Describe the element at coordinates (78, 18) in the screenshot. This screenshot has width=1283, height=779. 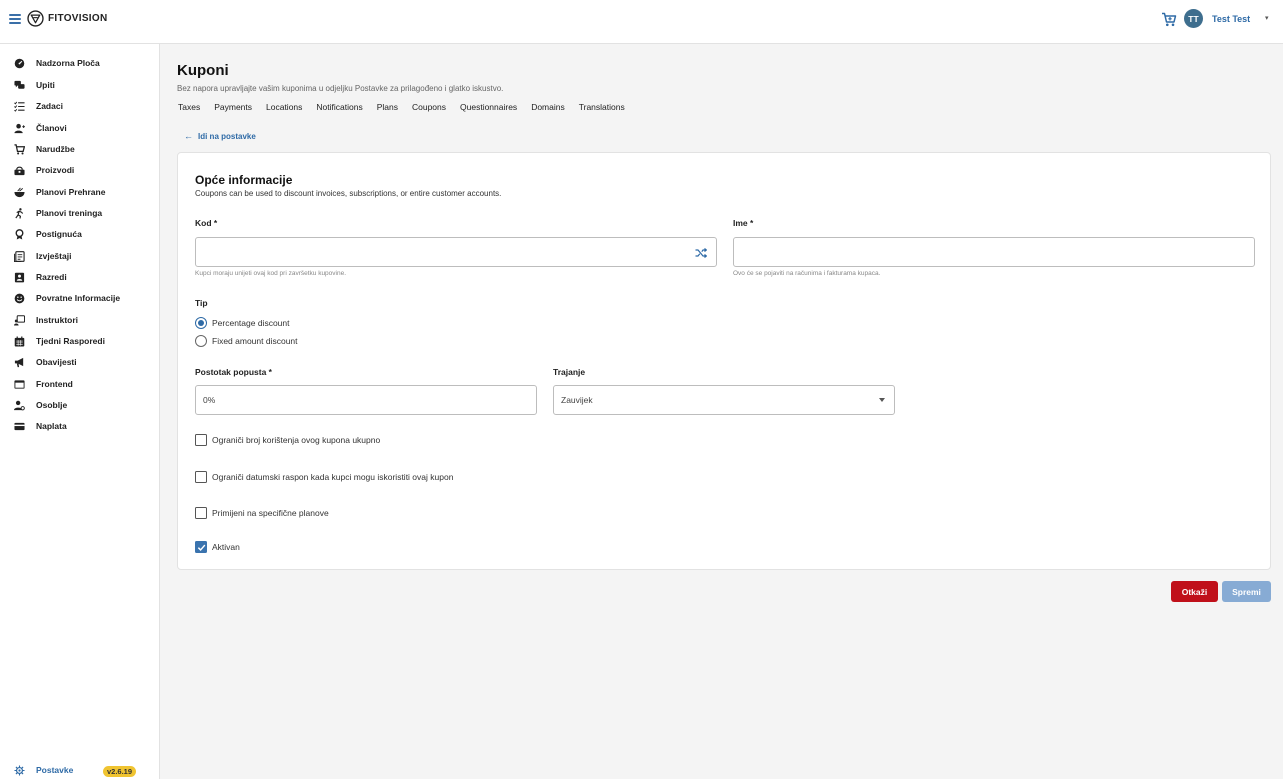
I see `brand-name: FITOVISION` at that location.